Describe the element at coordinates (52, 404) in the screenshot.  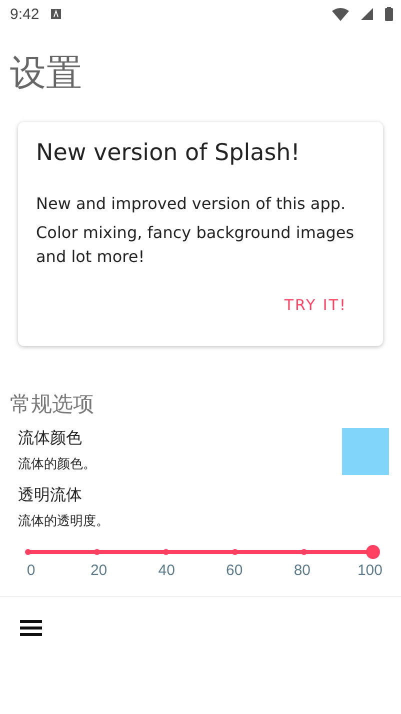
I see `section-title: 常规选项` at that location.